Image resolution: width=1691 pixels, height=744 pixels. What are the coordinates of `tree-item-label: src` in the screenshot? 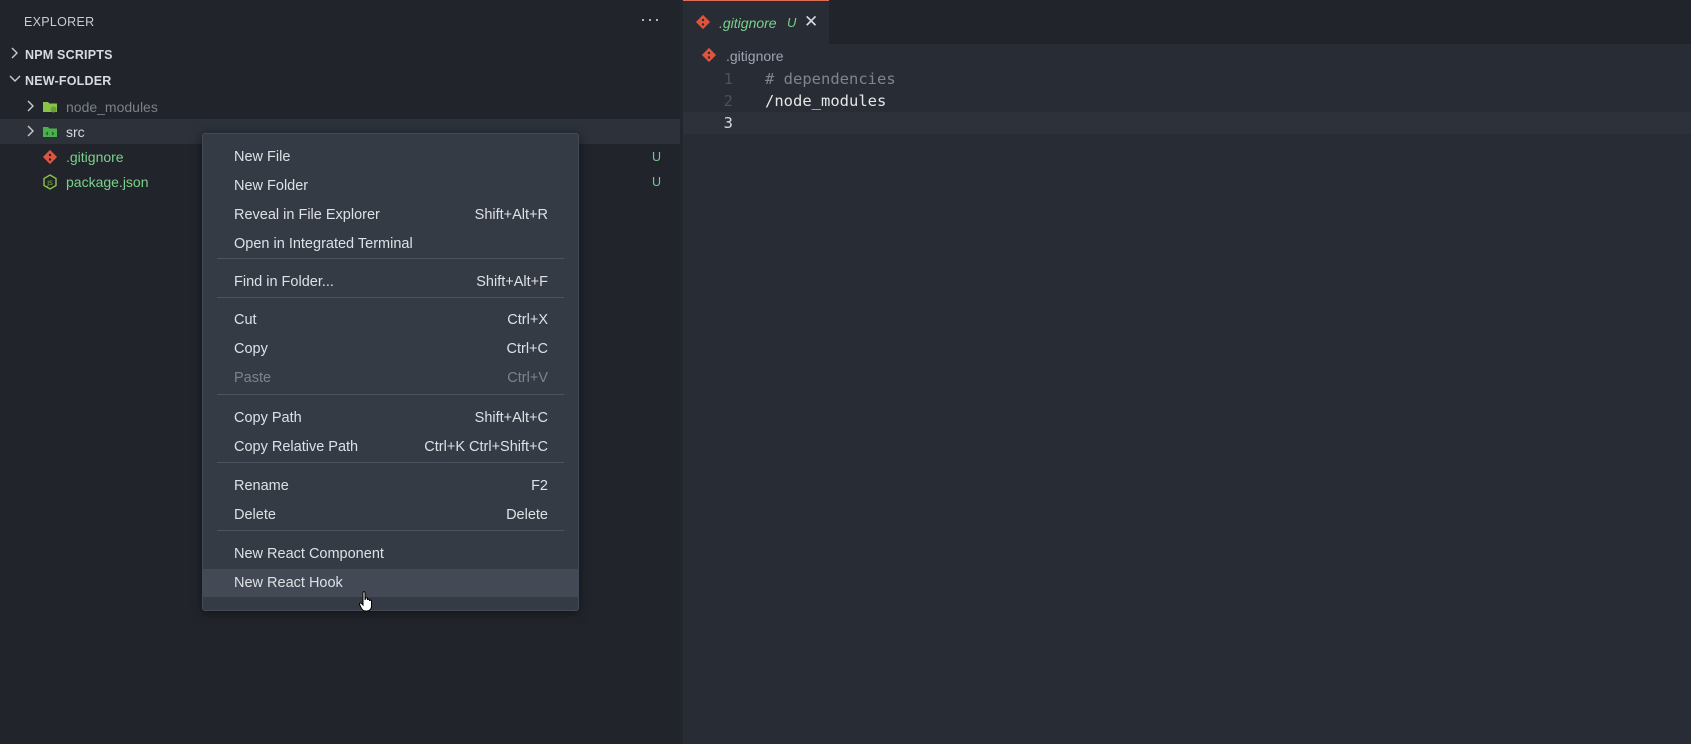 It's located at (75, 132).